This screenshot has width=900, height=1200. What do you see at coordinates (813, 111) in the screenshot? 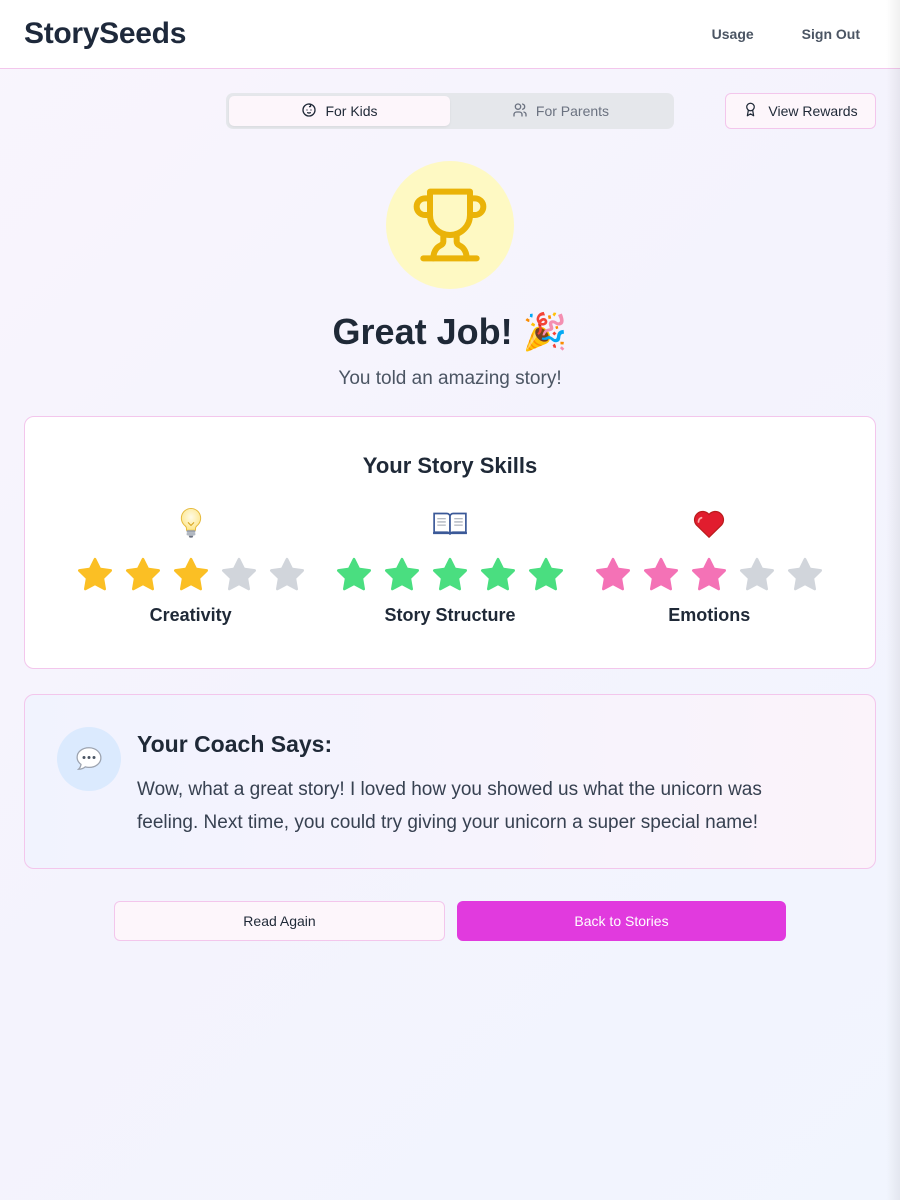
I see `view-rewards-label: View Rewards` at bounding box center [813, 111].